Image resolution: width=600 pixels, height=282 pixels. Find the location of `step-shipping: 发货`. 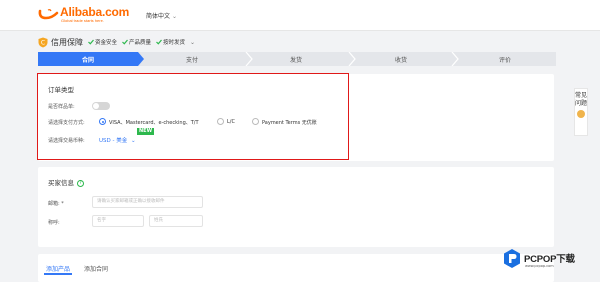

step-shipping: 发货 is located at coordinates (296, 60).